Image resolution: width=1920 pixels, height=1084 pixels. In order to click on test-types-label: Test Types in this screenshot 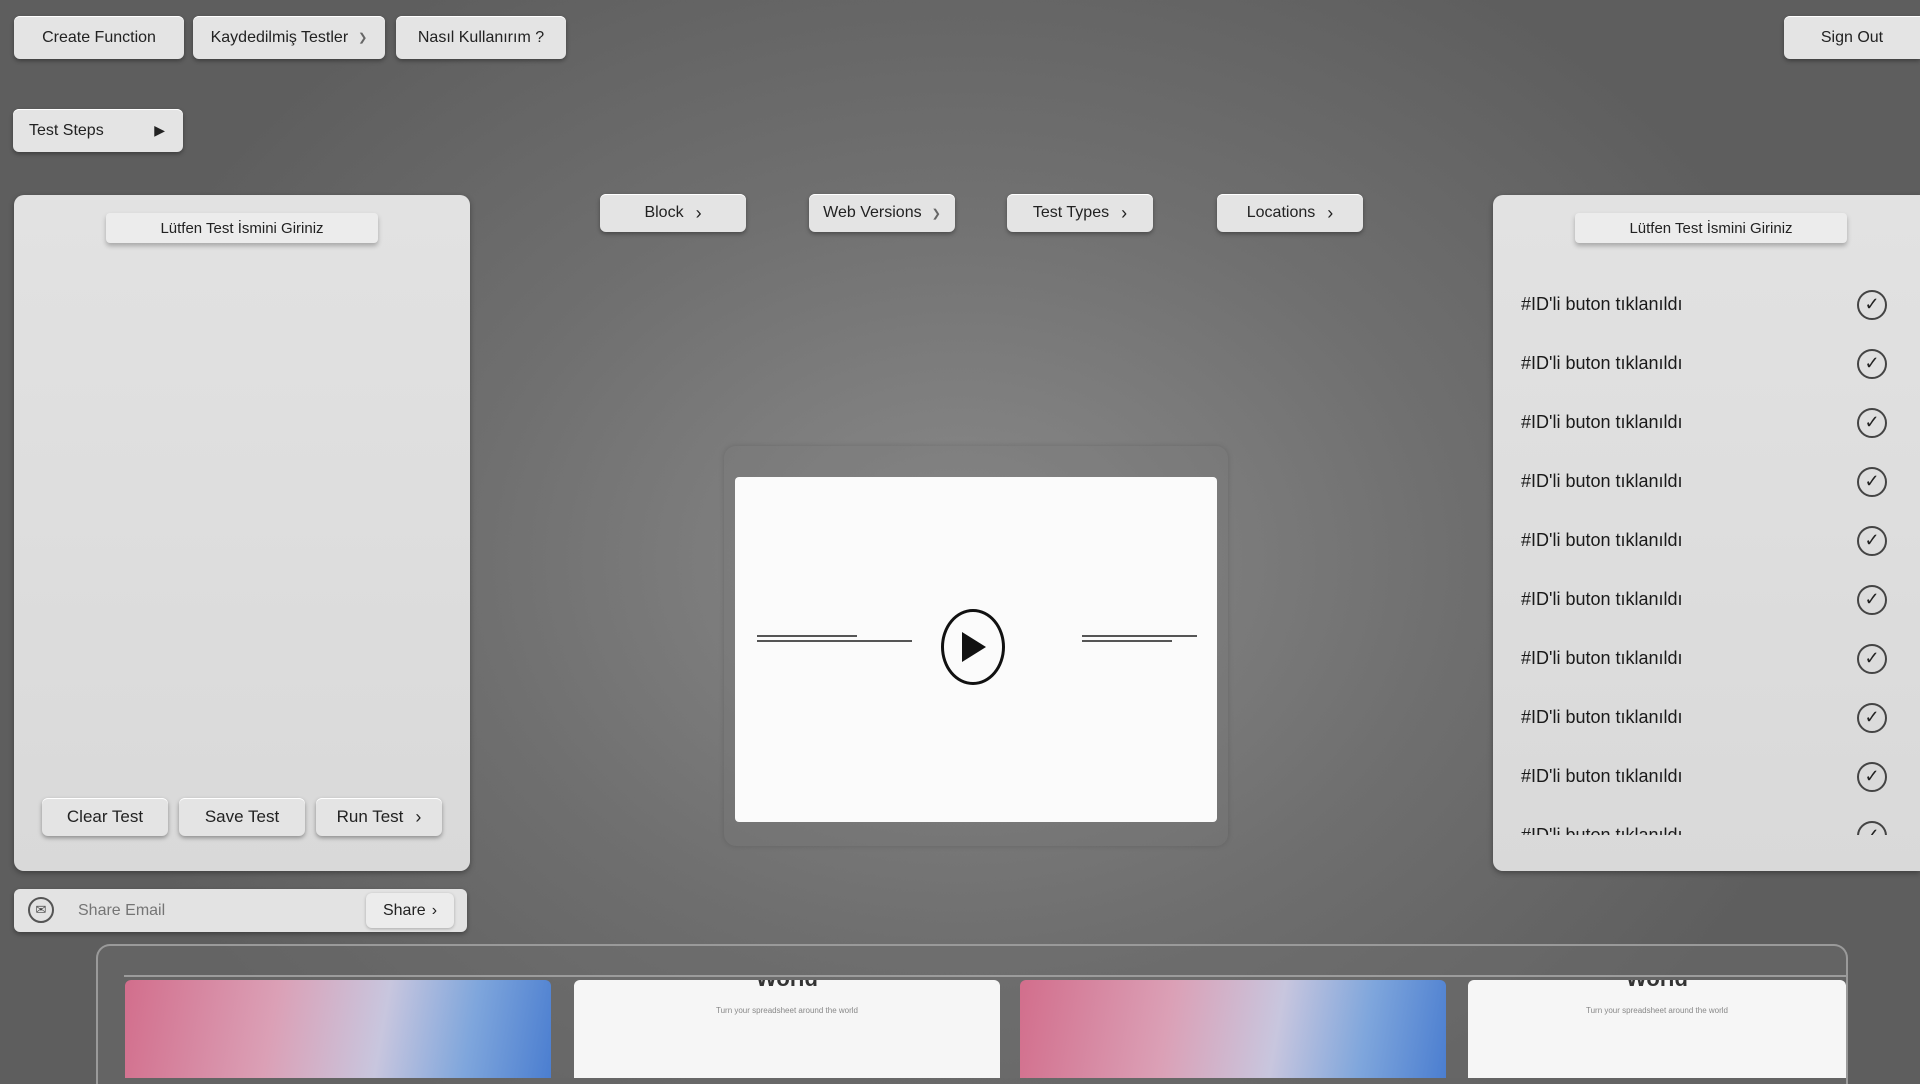, I will do `click(1071, 212)`.